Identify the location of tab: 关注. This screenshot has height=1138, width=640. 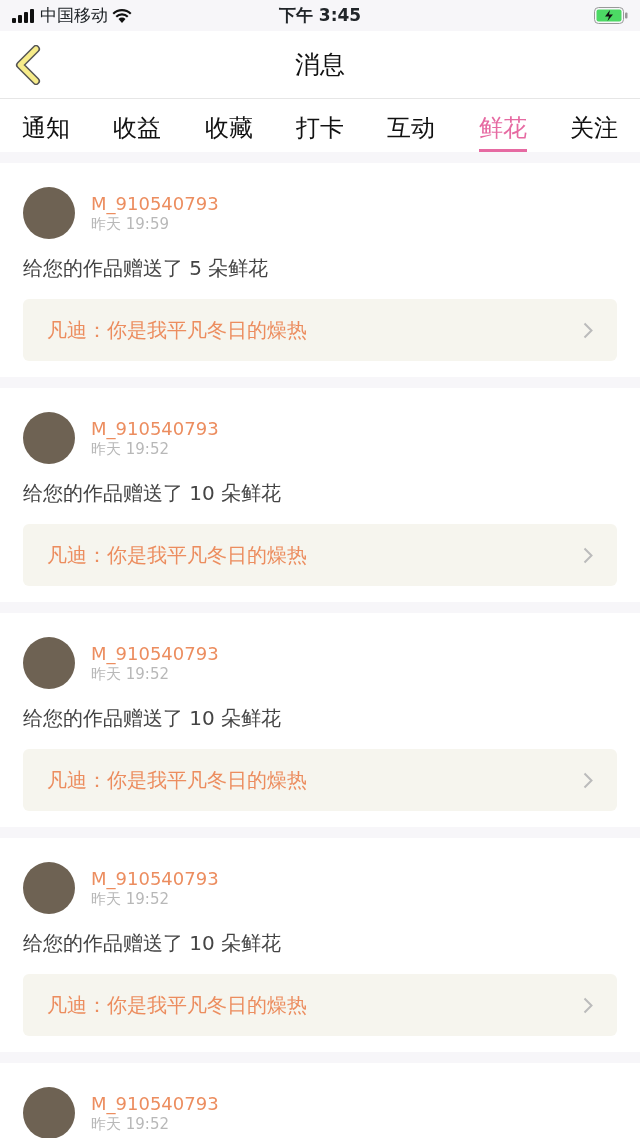
(594, 133).